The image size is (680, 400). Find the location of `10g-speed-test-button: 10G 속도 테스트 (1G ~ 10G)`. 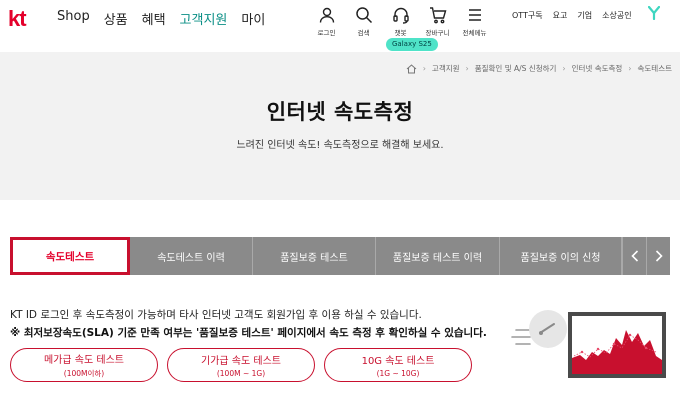

10g-speed-test-button: 10G 속도 테스트 (1G ~ 10G) is located at coordinates (398, 365).